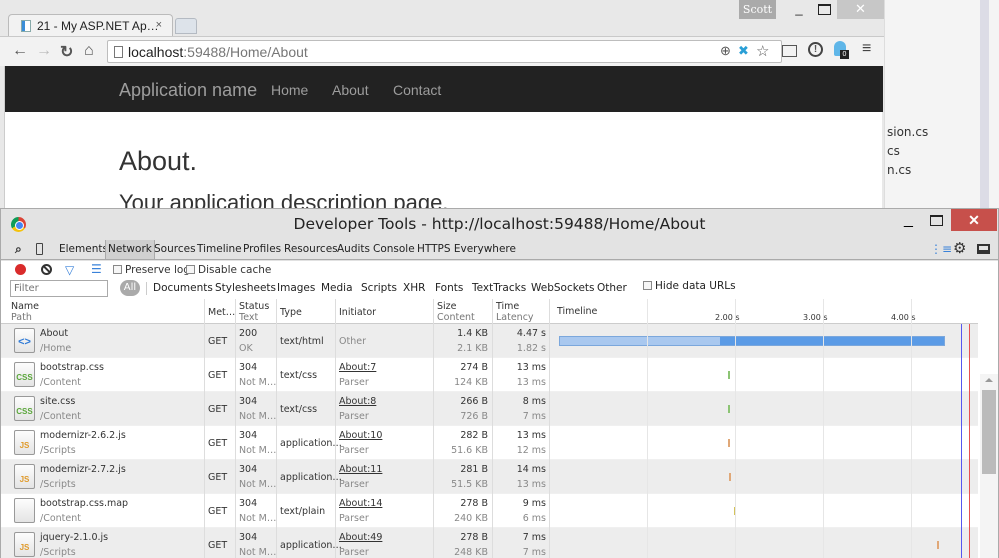 This screenshot has width=999, height=558. Describe the element at coordinates (337, 288) in the screenshot. I see `filter-media: Media` at that location.